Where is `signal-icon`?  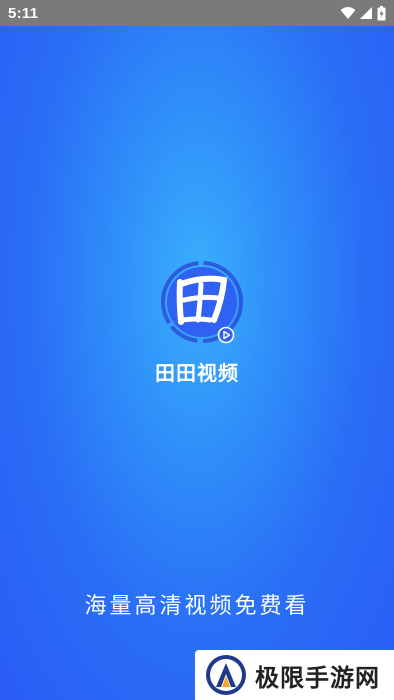
signal-icon is located at coordinates (366, 13).